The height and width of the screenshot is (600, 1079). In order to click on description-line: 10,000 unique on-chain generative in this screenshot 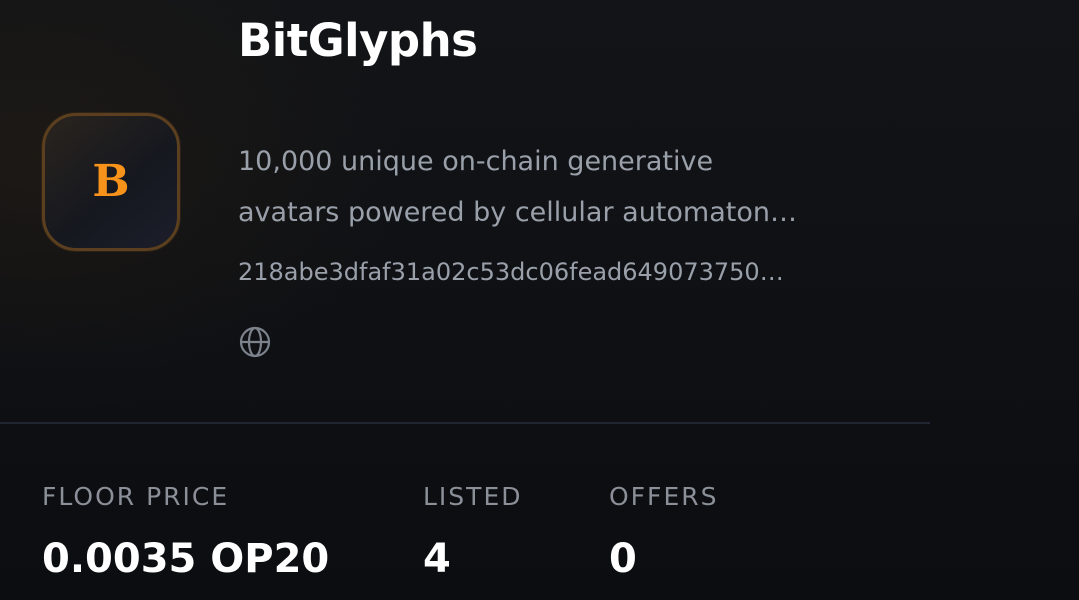, I will do `click(476, 161)`.